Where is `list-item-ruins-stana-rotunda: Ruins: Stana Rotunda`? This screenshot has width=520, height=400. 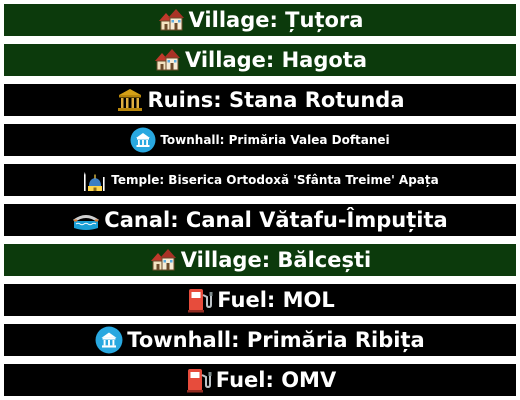 list-item-ruins-stana-rotunda: Ruins: Stana Rotunda is located at coordinates (260, 100).